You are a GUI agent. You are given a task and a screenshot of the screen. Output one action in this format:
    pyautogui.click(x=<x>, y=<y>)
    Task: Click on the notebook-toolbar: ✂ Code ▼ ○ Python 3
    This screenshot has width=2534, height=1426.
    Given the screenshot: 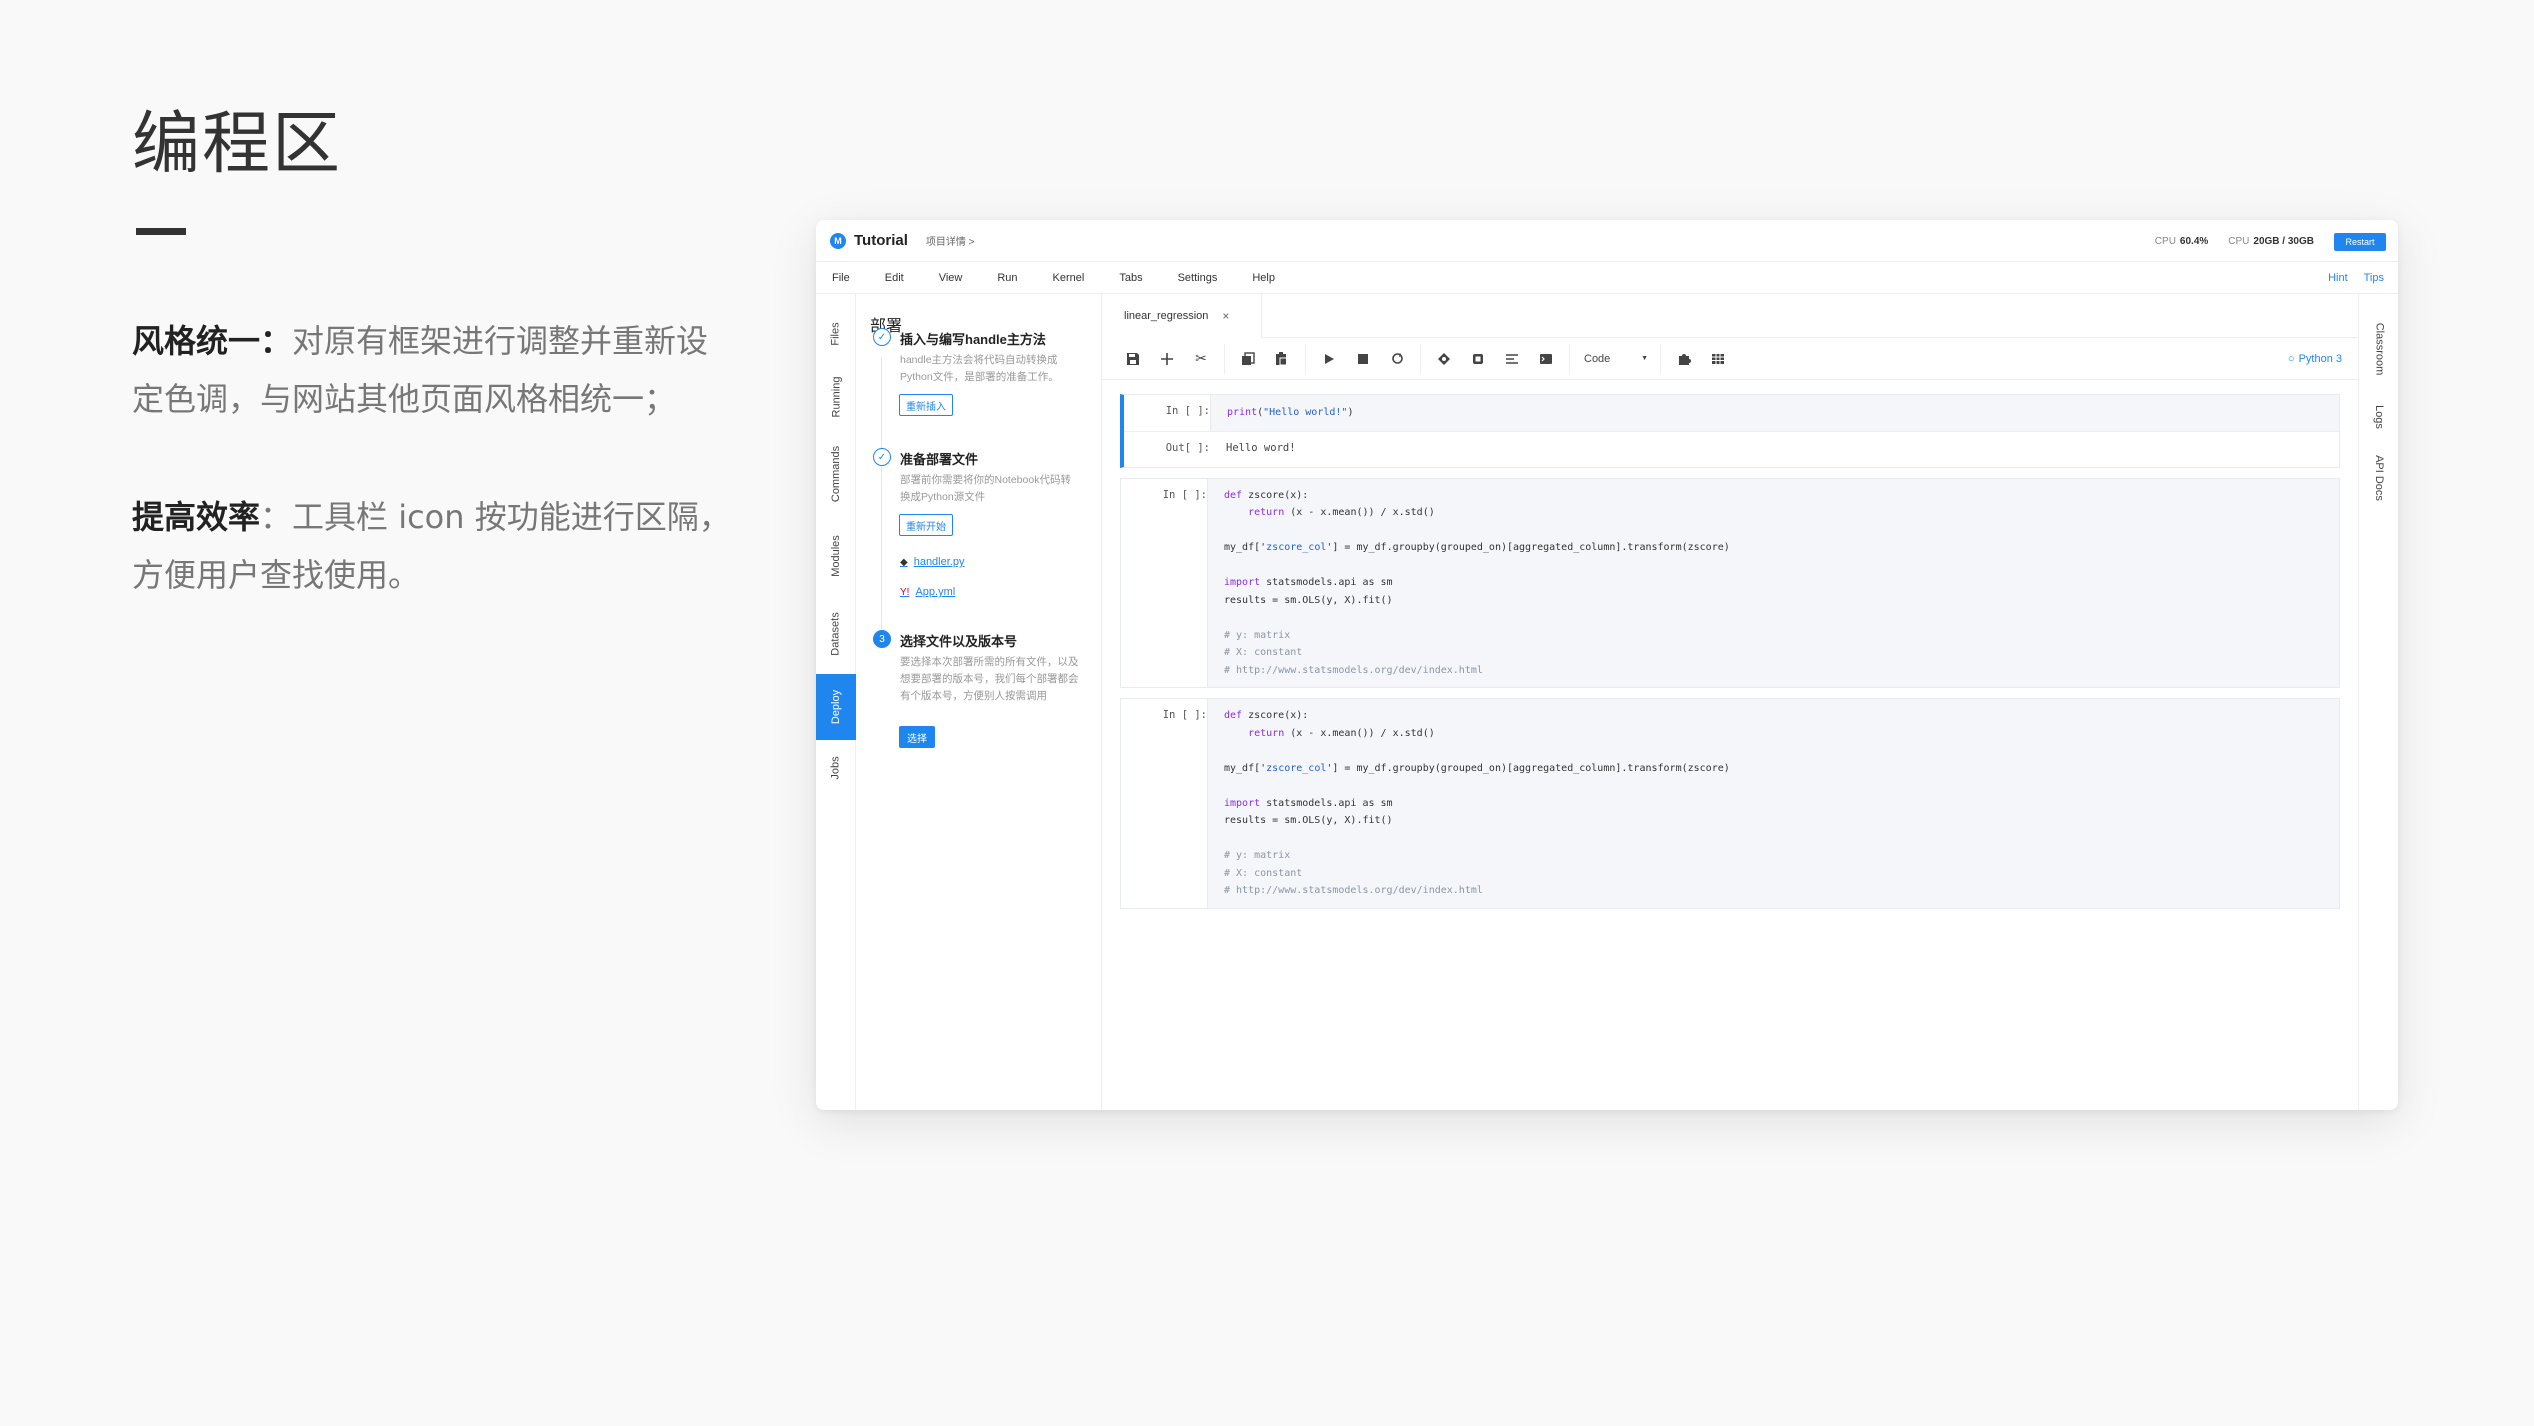 What is the action you would take?
    pyautogui.click(x=1730, y=359)
    